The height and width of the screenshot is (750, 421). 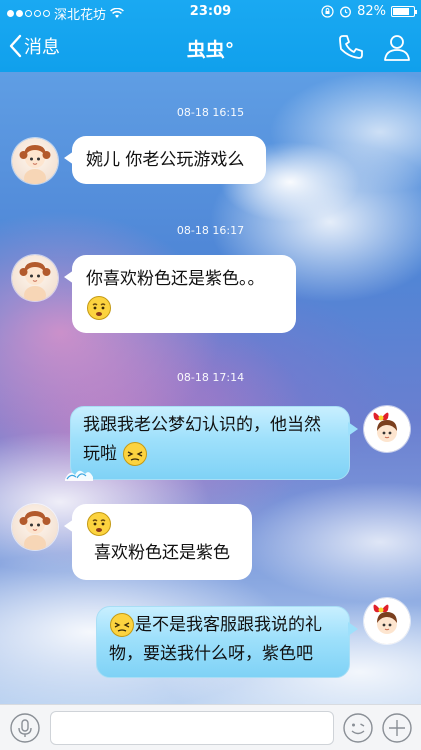 What do you see at coordinates (211, 654) in the screenshot?
I see `message-text: 物，要送我什么呀，紫色吧` at bounding box center [211, 654].